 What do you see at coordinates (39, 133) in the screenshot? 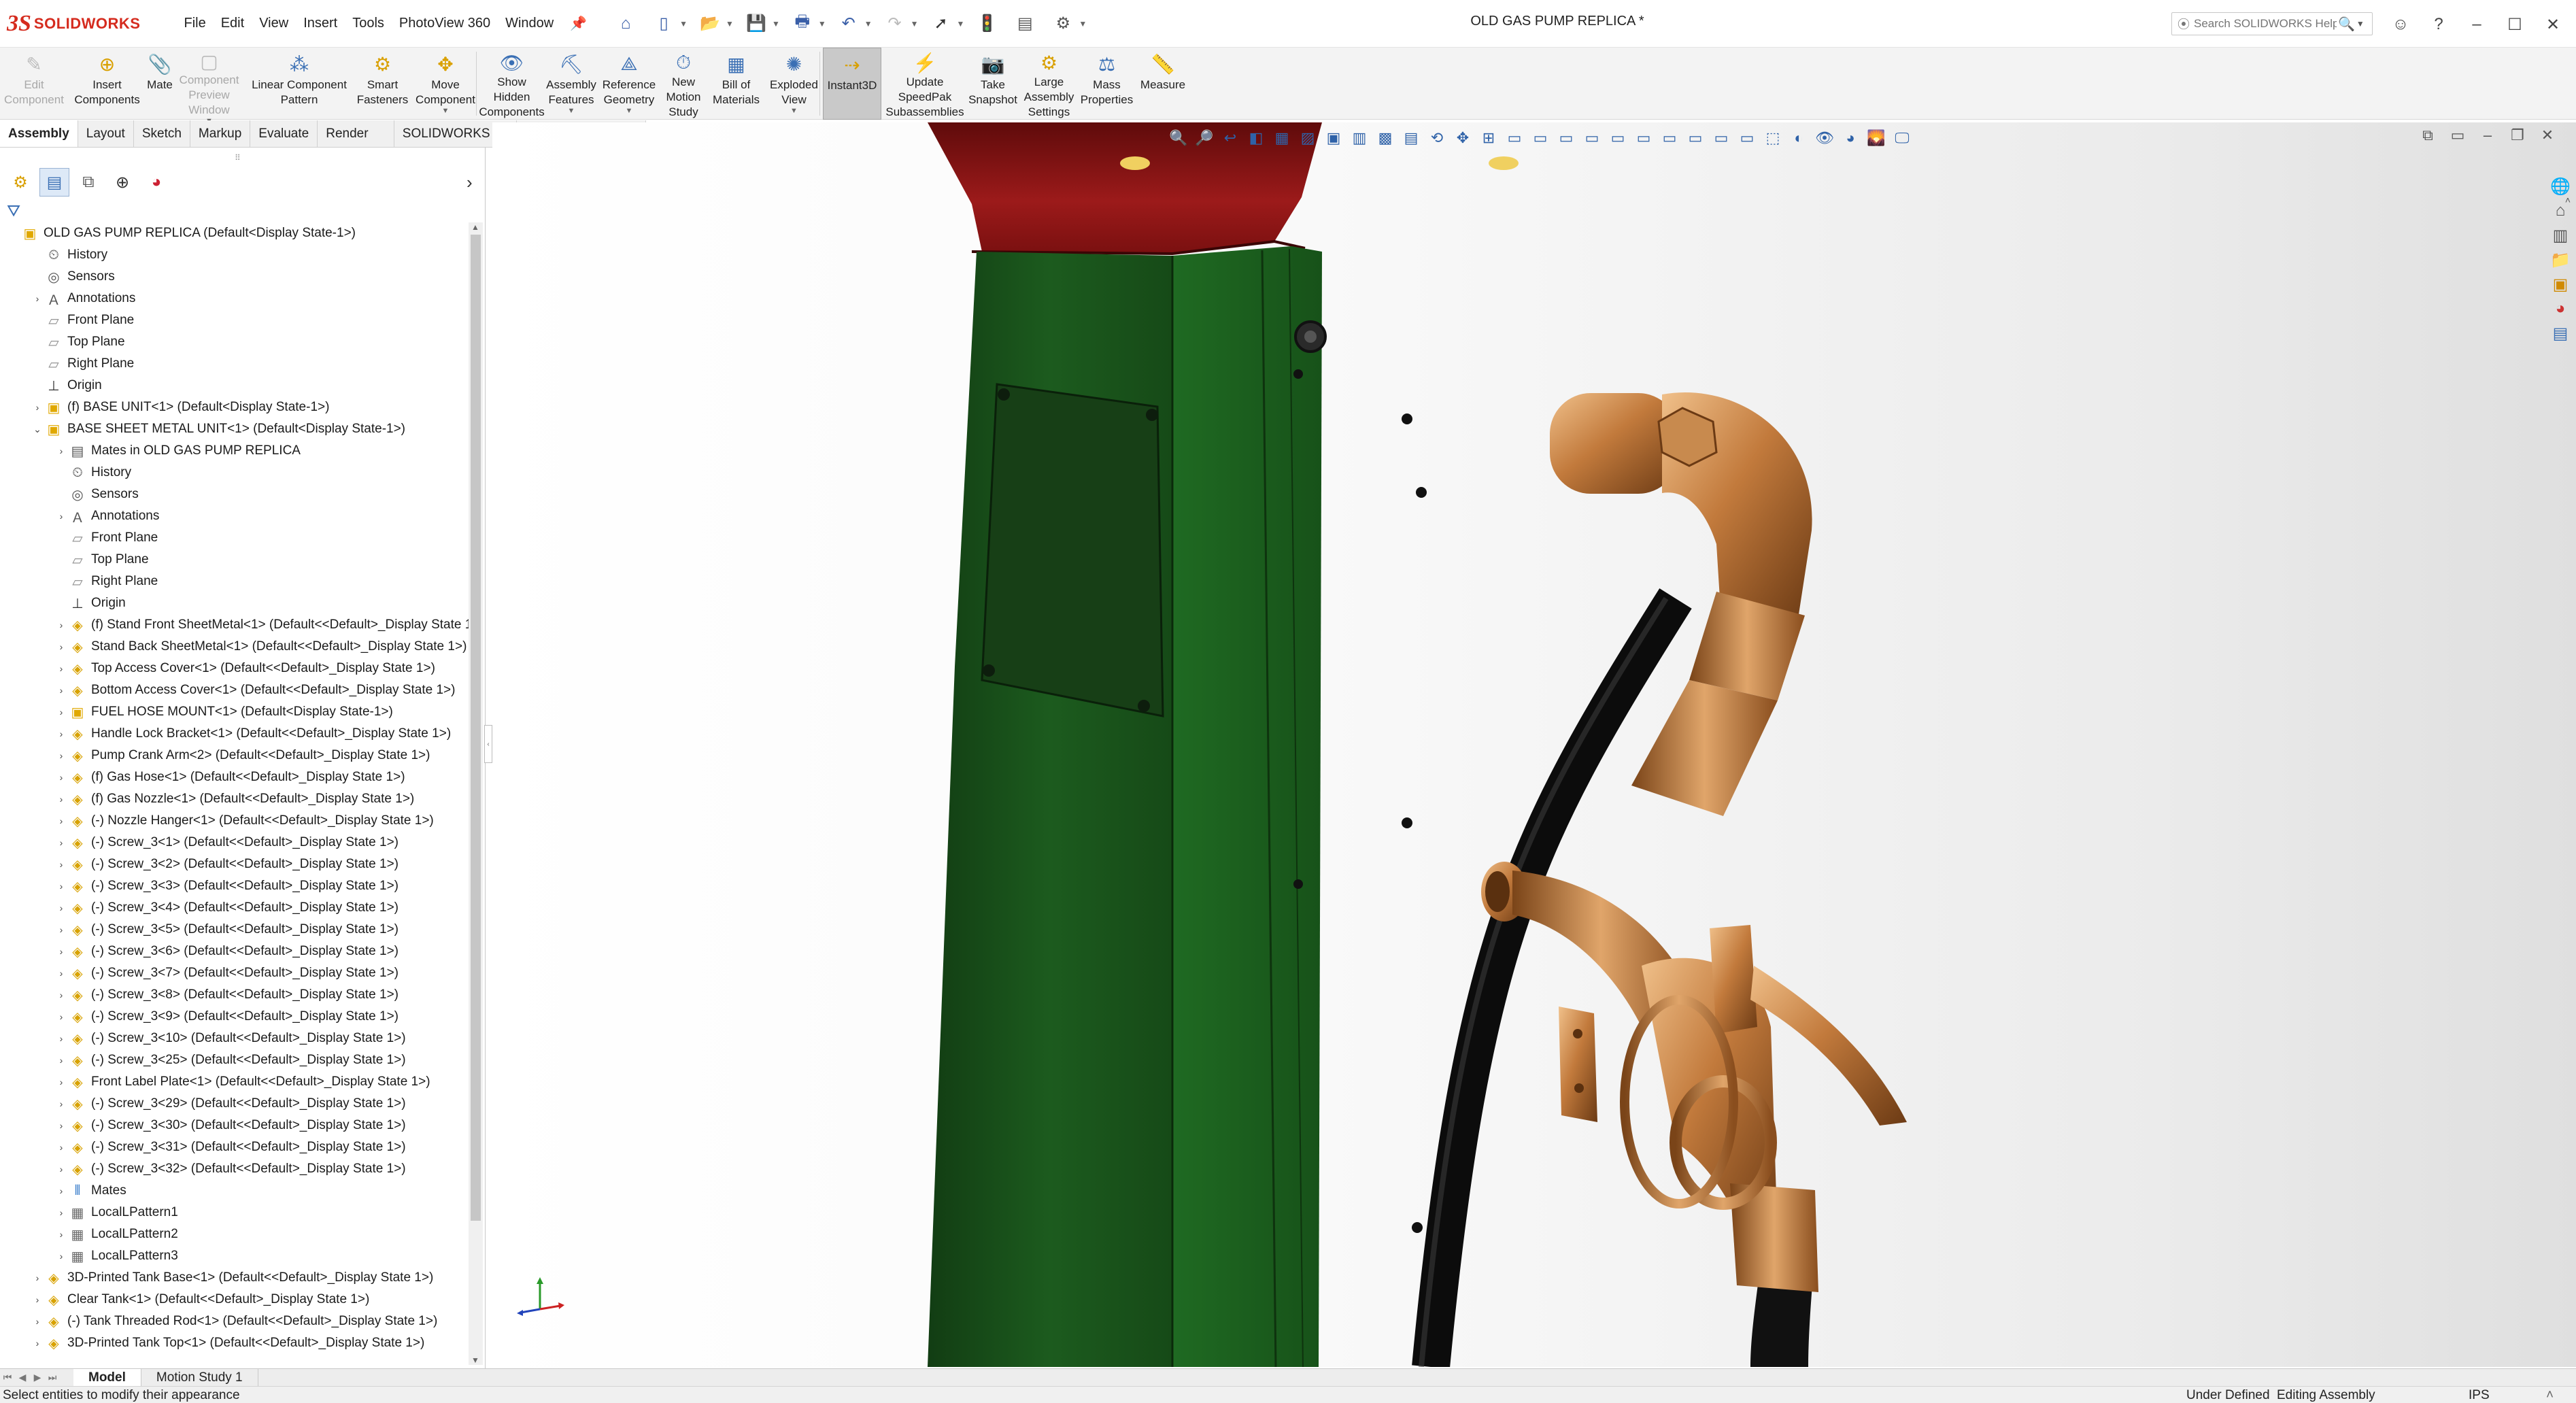
I see `tab-assembly: Assembly` at bounding box center [39, 133].